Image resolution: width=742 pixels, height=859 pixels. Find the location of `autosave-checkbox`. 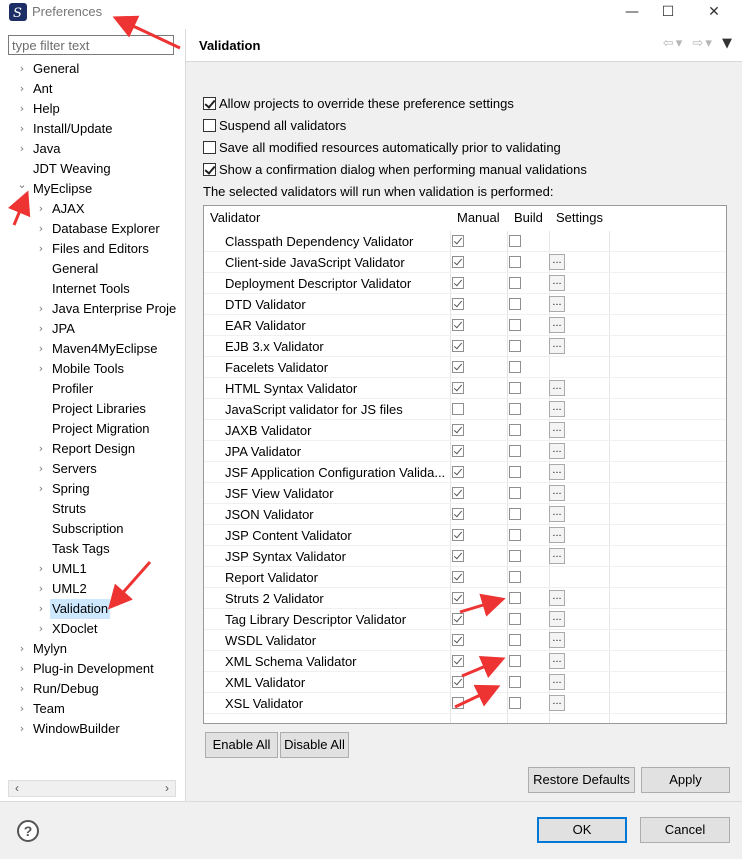

autosave-checkbox is located at coordinates (209, 147).